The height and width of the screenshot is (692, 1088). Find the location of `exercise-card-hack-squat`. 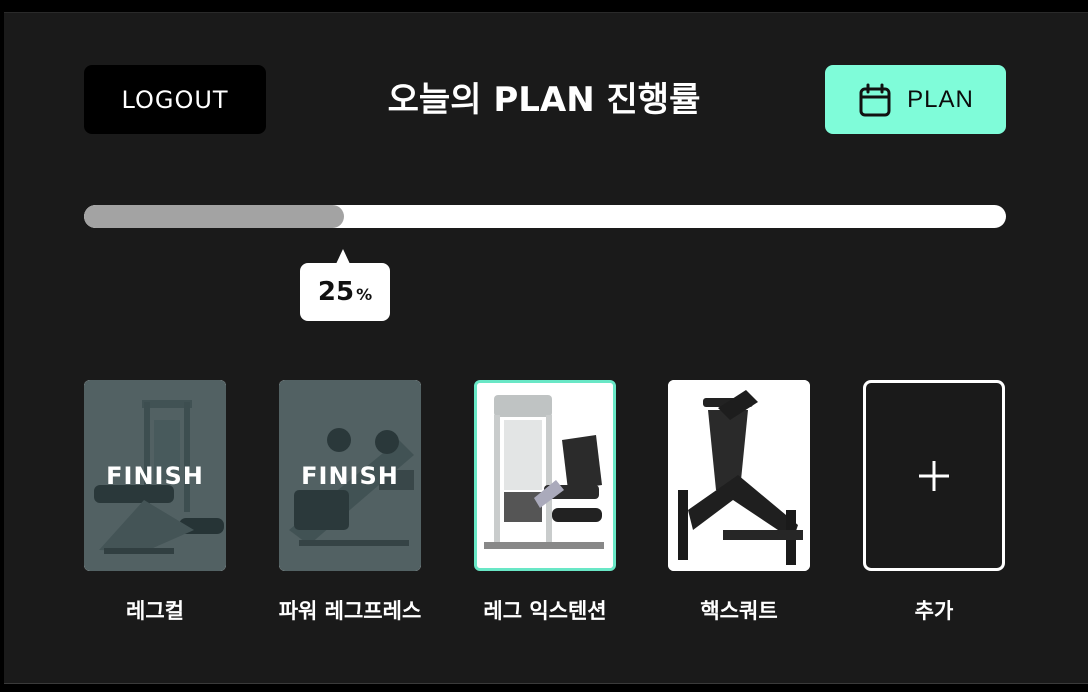

exercise-card-hack-squat is located at coordinates (739, 475).